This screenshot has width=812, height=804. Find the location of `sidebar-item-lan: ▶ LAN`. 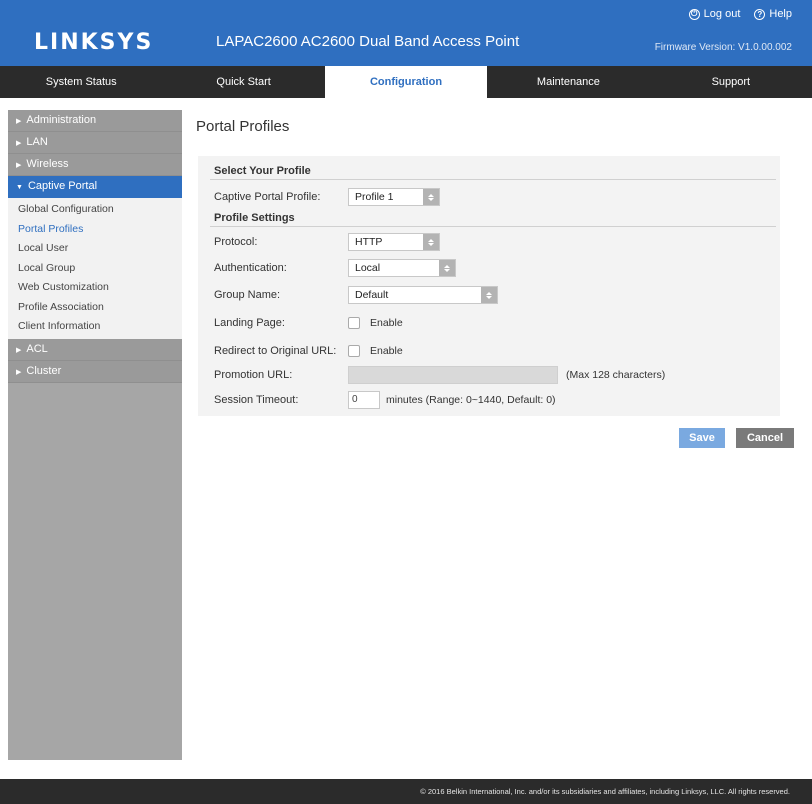

sidebar-item-lan: ▶ LAN is located at coordinates (95, 143).